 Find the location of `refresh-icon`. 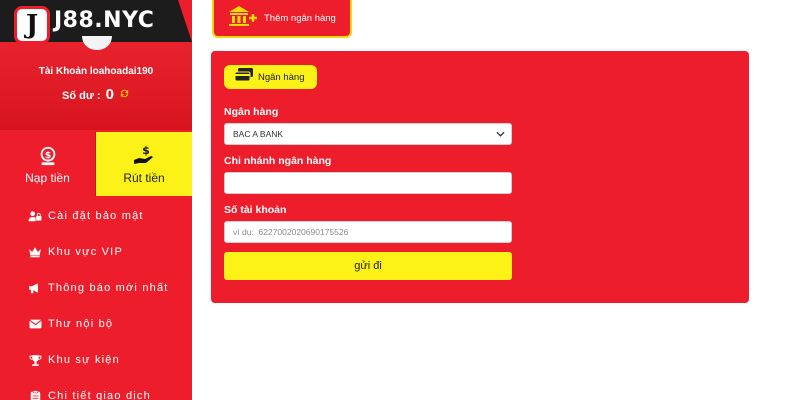

refresh-icon is located at coordinates (124, 95).